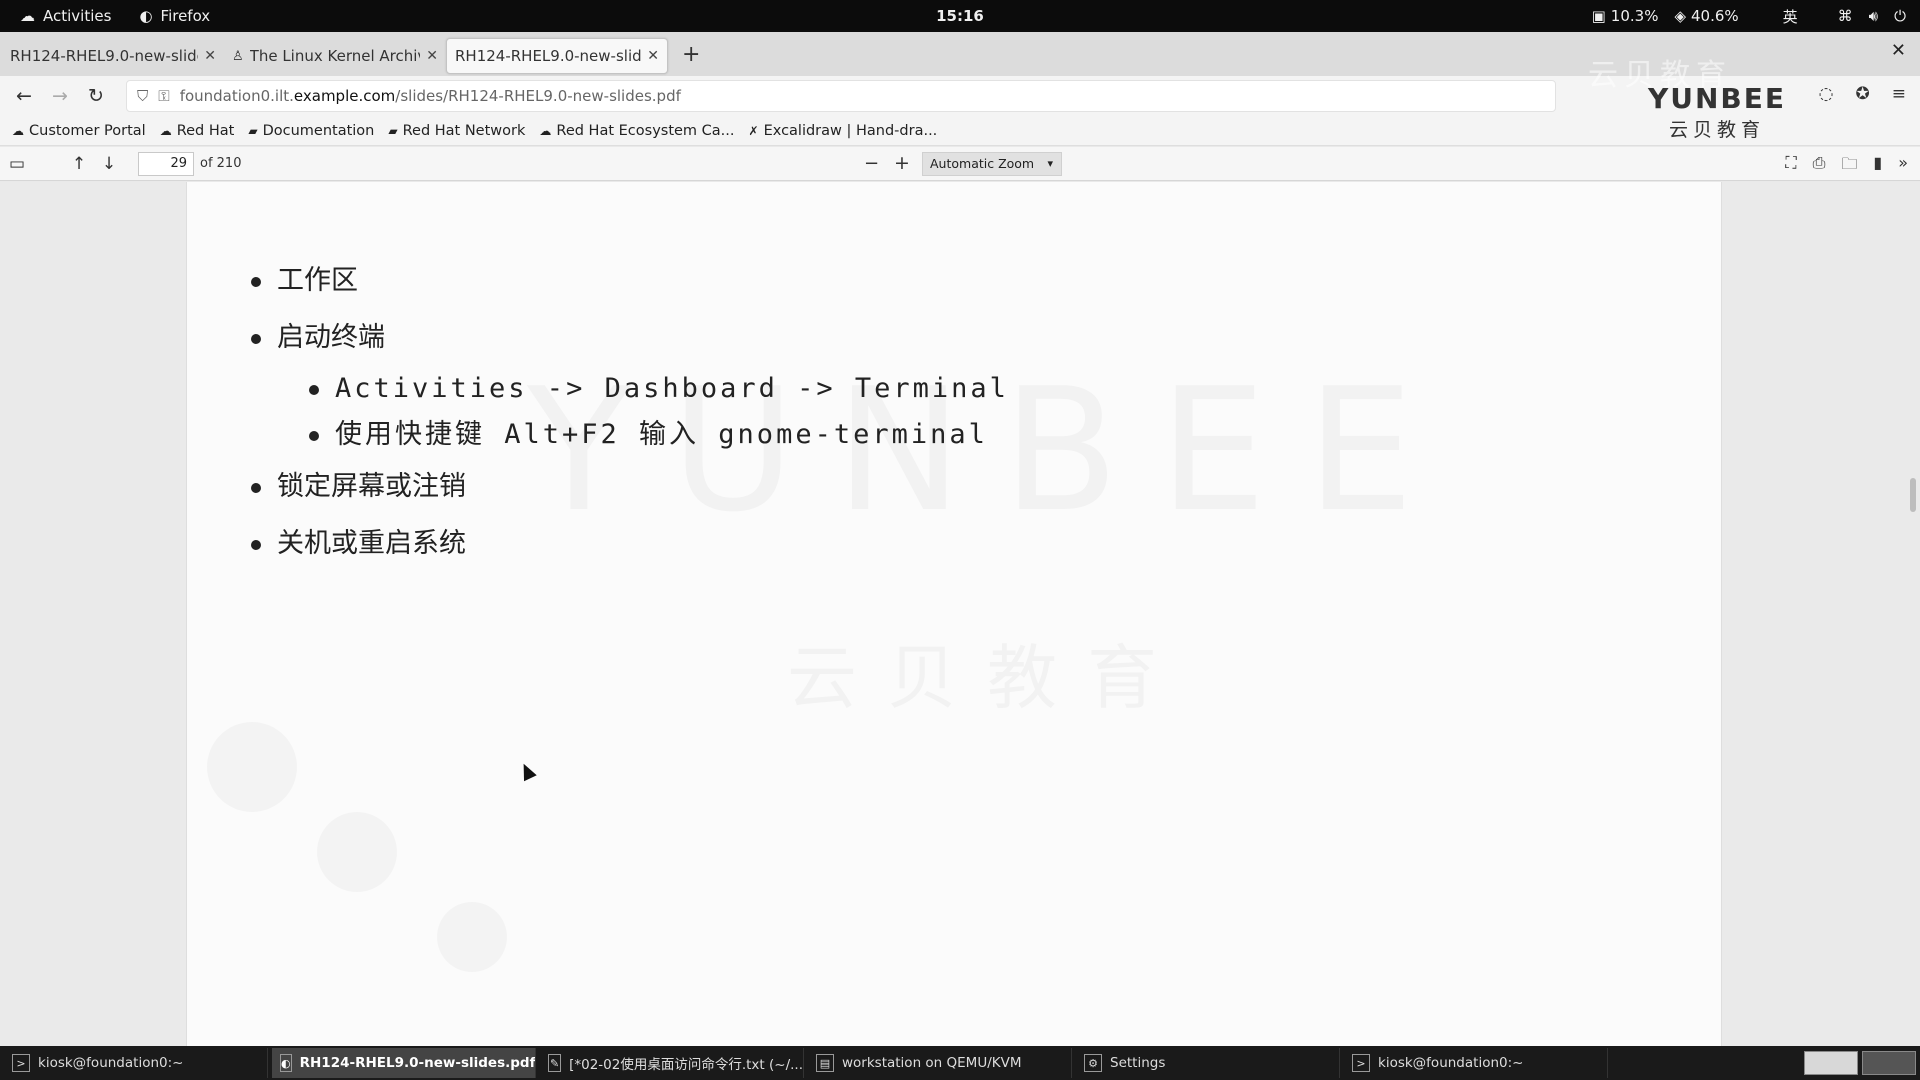  What do you see at coordinates (1877, 166) in the screenshot?
I see `bookmark-icon: ▮` at bounding box center [1877, 166].